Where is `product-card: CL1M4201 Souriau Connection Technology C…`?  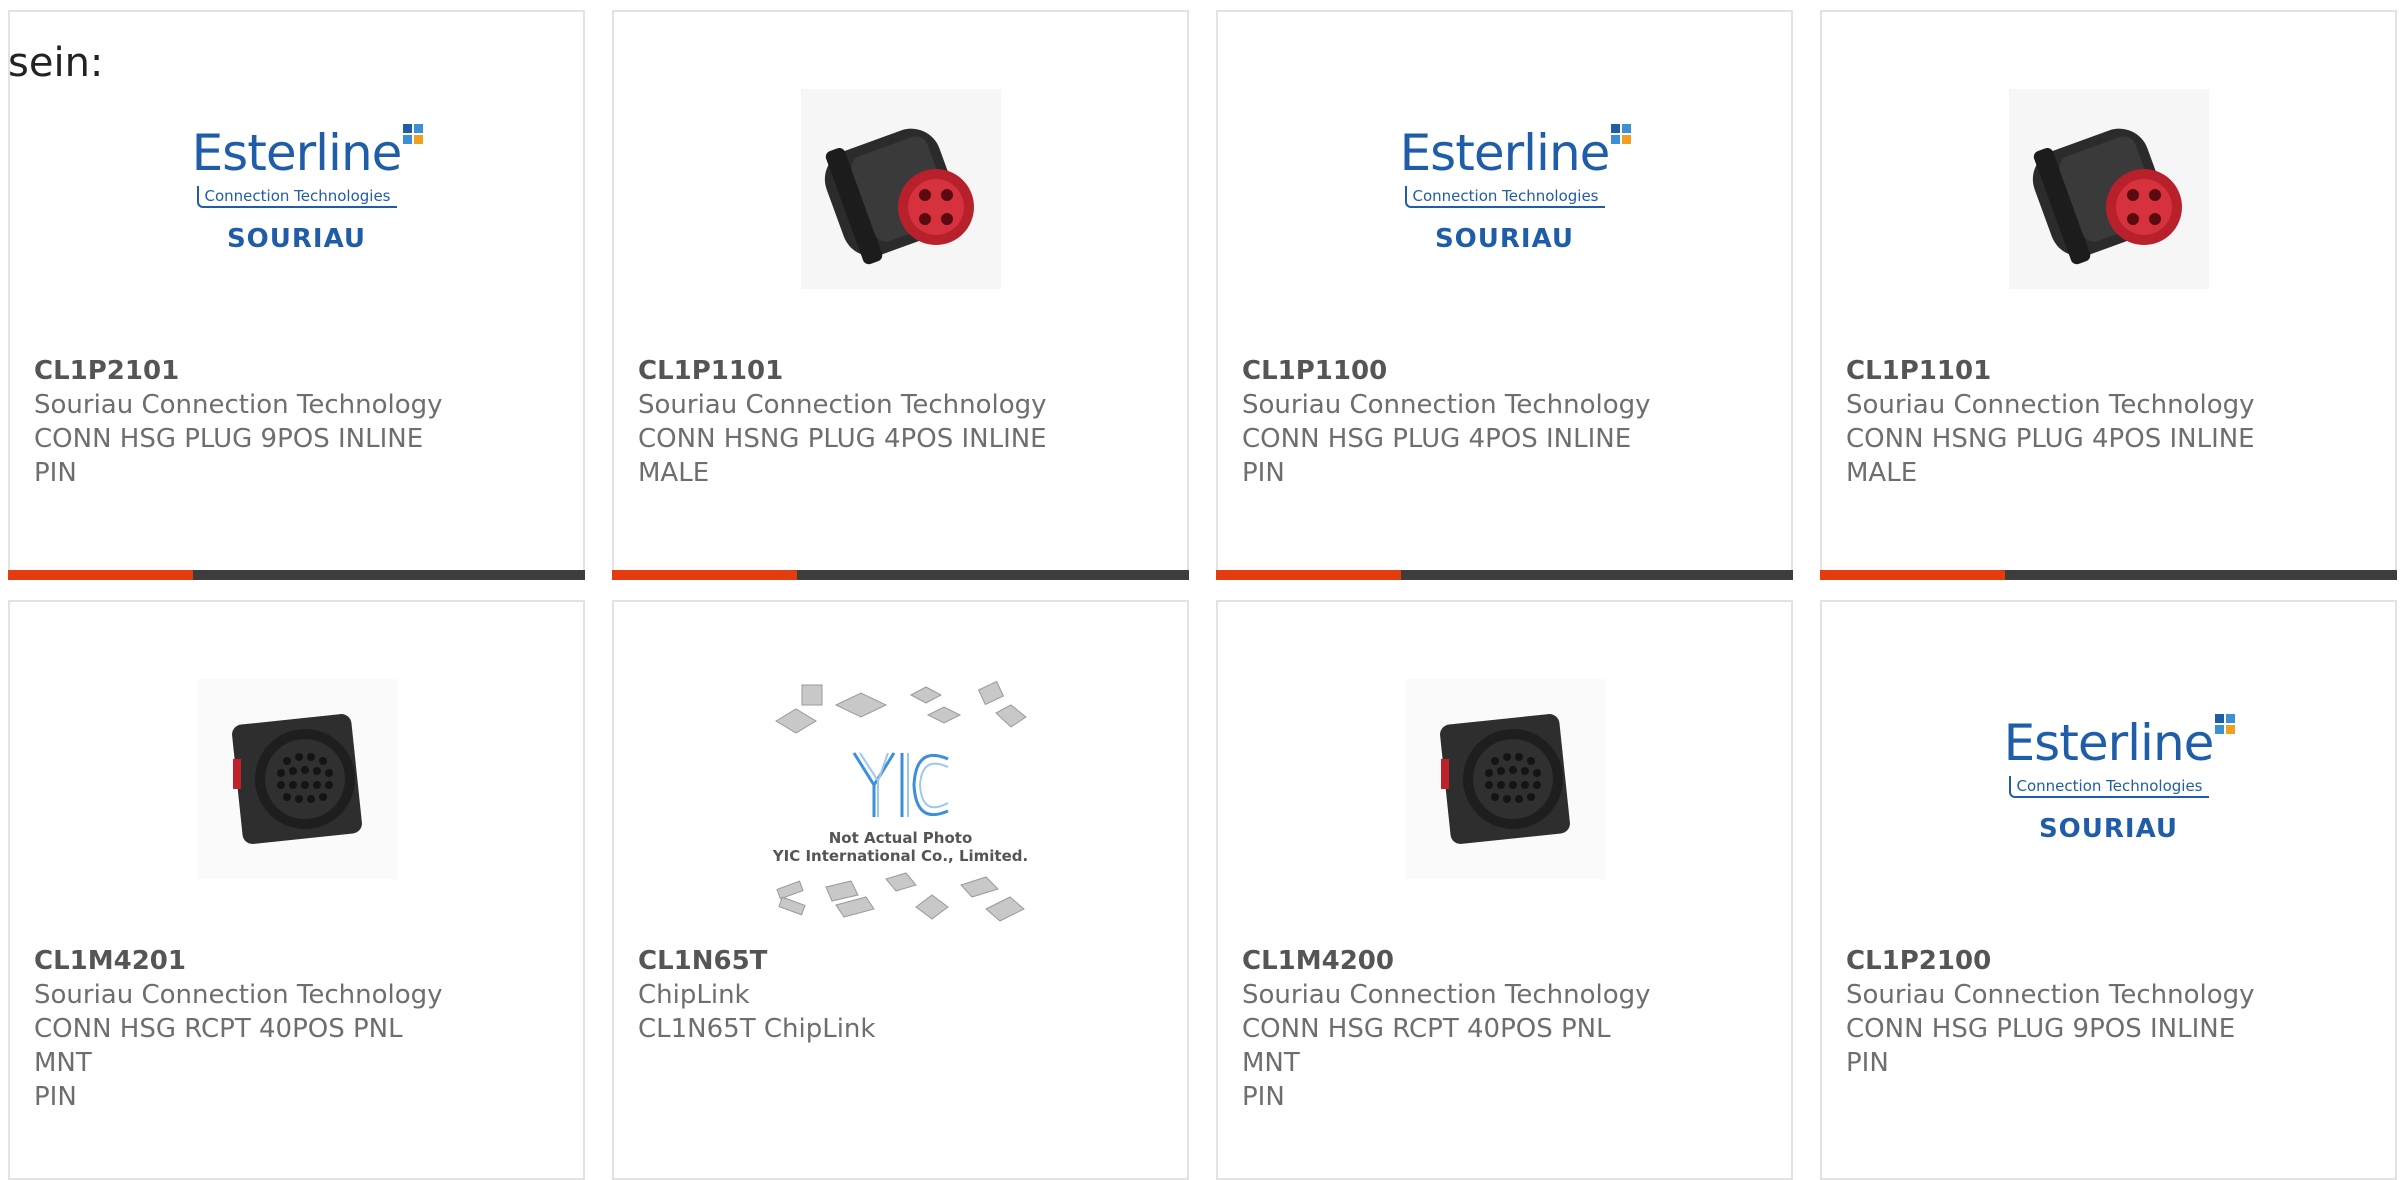 product-card: CL1M4201 Souriau Connection Technology C… is located at coordinates (296, 890).